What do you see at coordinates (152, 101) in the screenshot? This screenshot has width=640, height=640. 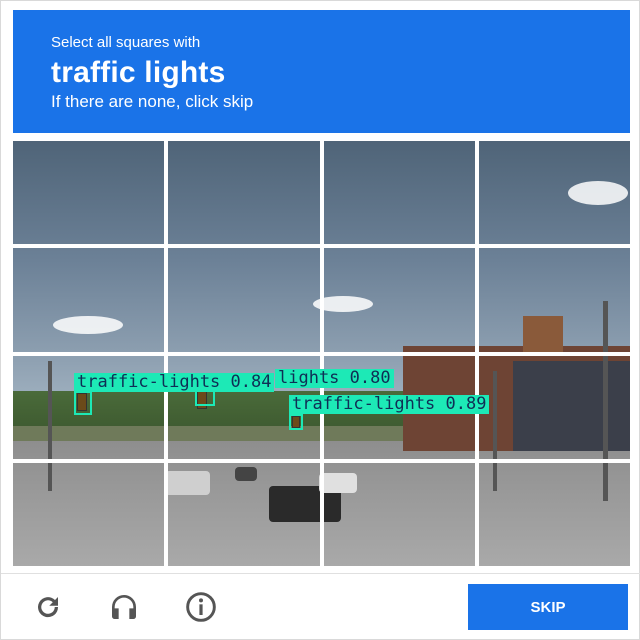 I see `instruction-hint: If there are none, click skip` at bounding box center [152, 101].